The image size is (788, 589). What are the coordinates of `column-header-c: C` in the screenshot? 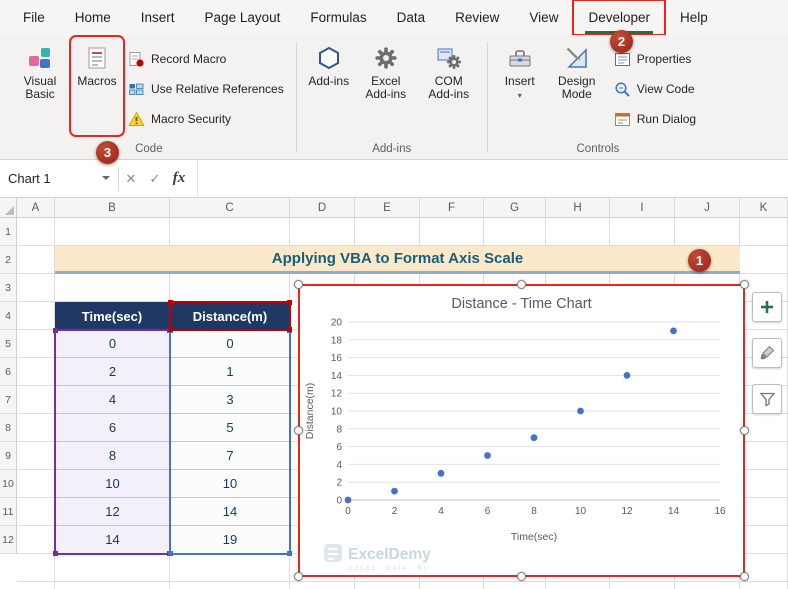 It's located at (230, 207).